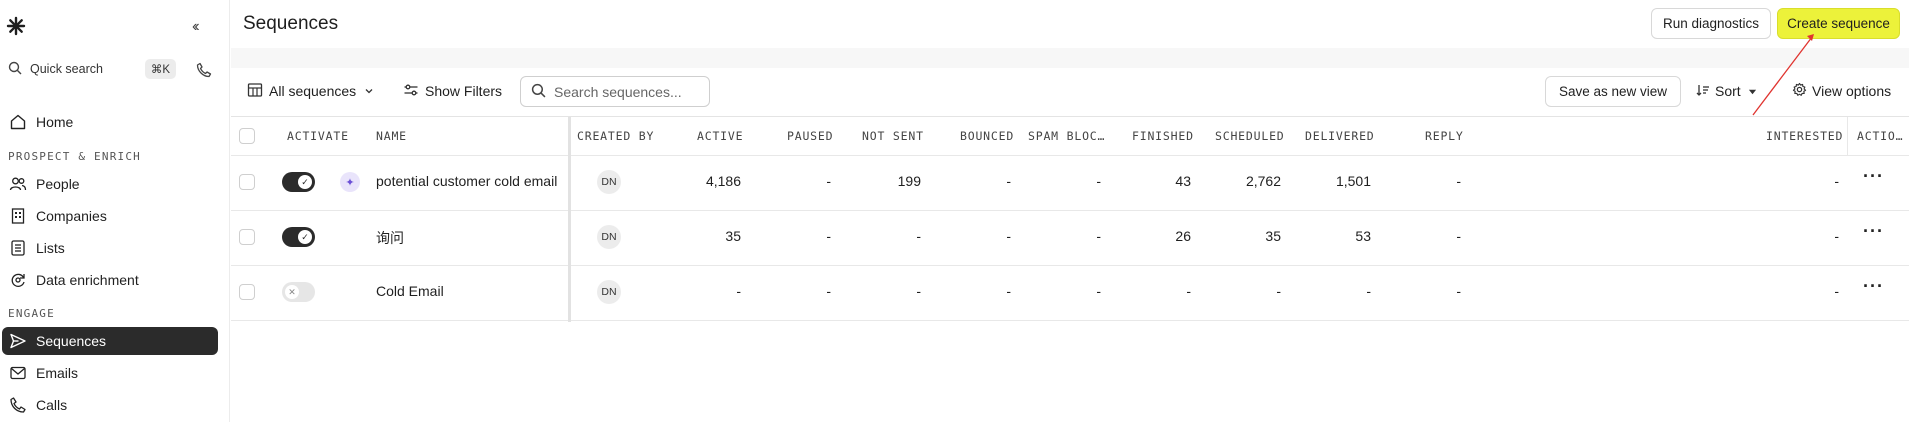  Describe the element at coordinates (350, 182) in the screenshot. I see `ai-sparkle-icon: ✦` at that location.